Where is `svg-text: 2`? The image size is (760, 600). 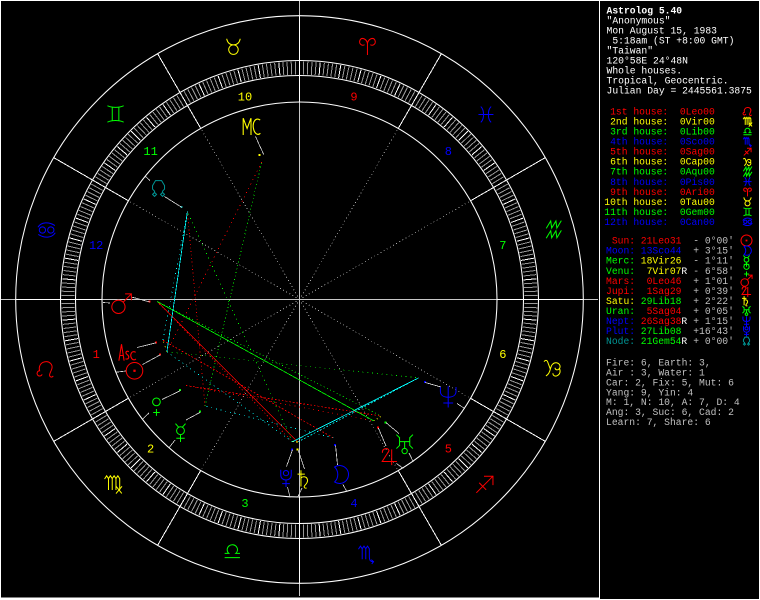
svg-text: 2 is located at coordinates (150, 450).